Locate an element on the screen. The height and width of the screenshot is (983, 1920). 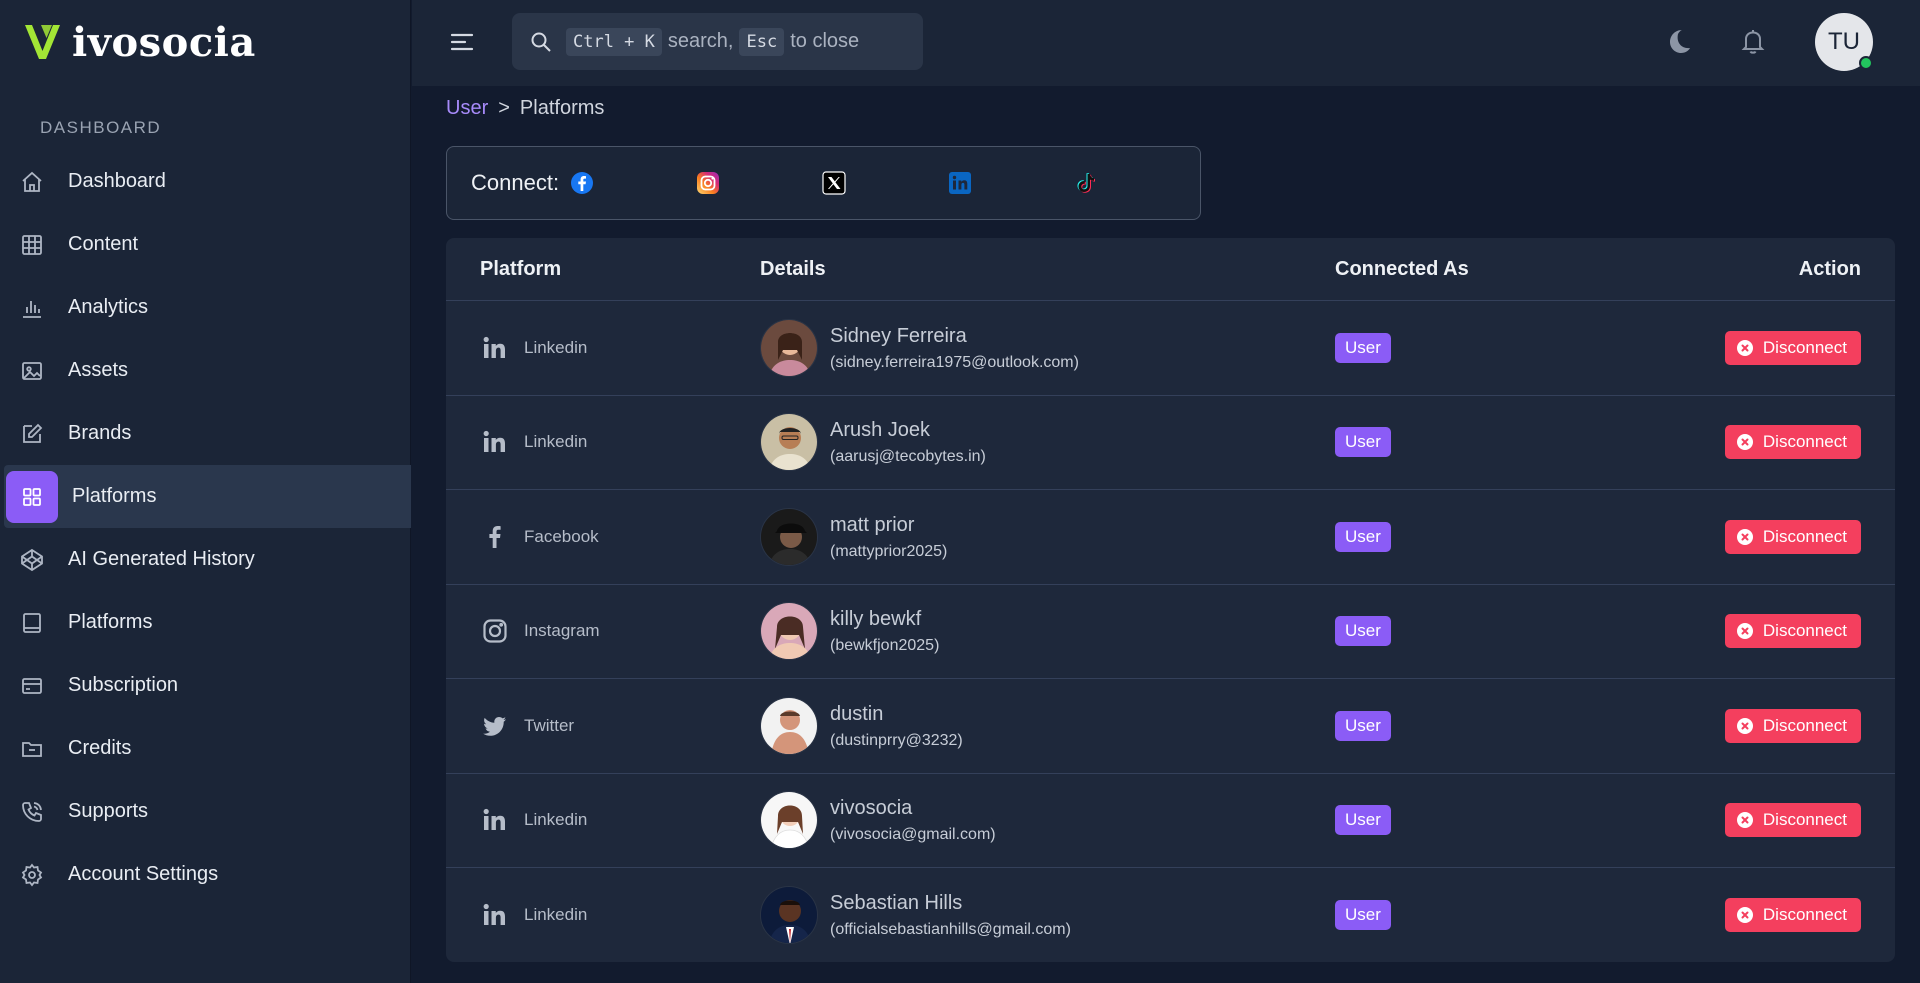
user-avatar: TU is located at coordinates (1844, 42).